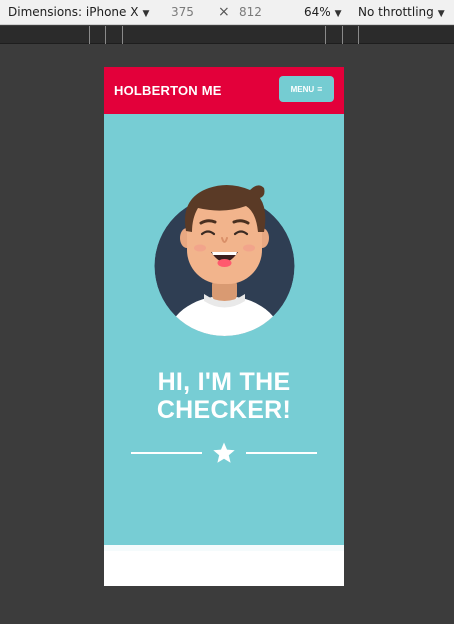  Describe the element at coordinates (224, 382) in the screenshot. I see `hero-title-line1: HI, I'M THE` at that location.